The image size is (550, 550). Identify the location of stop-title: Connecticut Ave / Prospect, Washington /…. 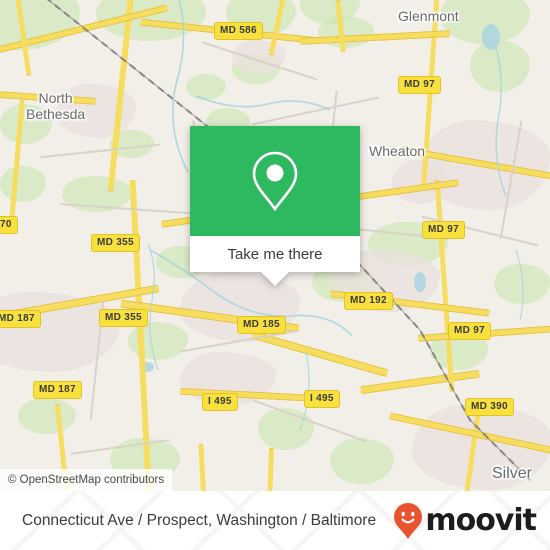
(199, 520).